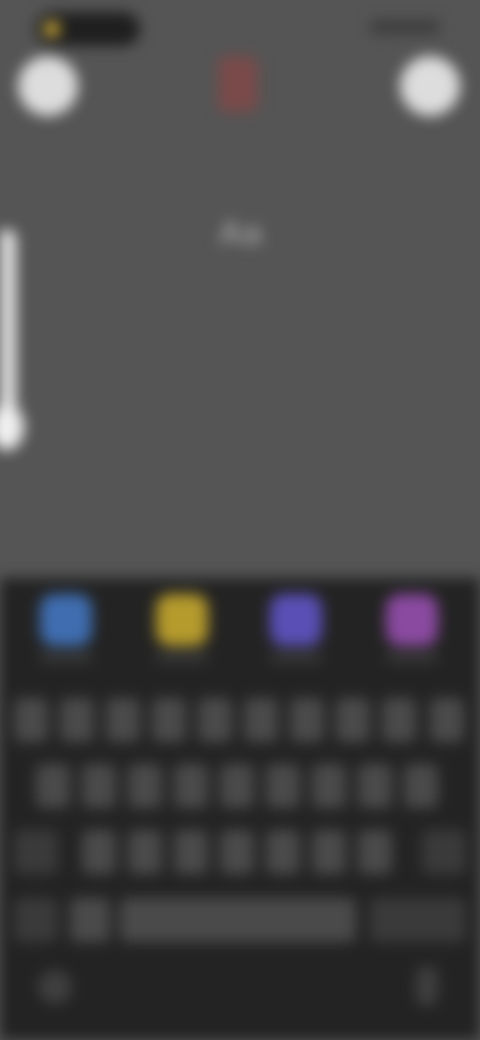 The image size is (480, 1040). What do you see at coordinates (238, 84) in the screenshot?
I see `text-style-icon` at bounding box center [238, 84].